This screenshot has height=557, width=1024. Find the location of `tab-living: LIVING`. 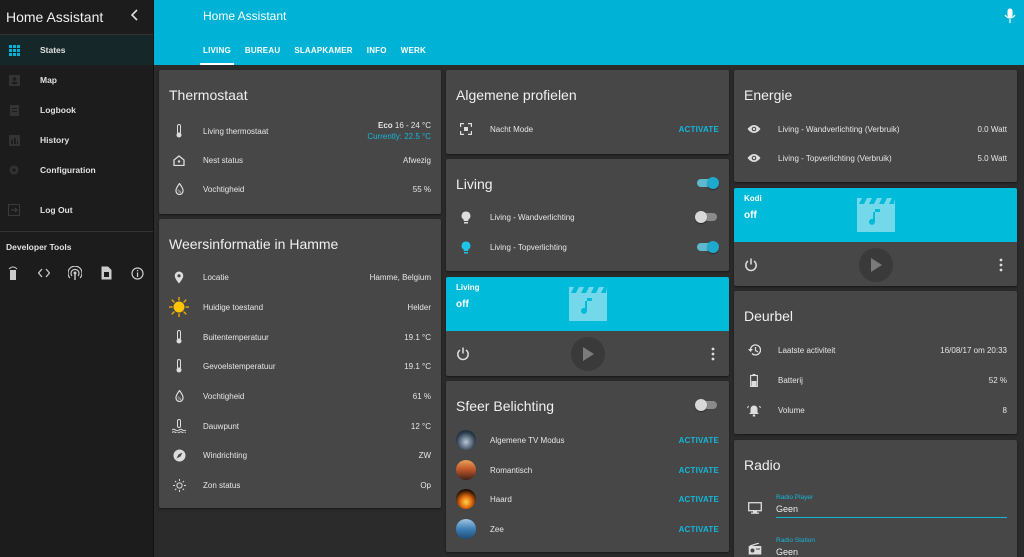

tab-living: LIVING is located at coordinates (217, 50).